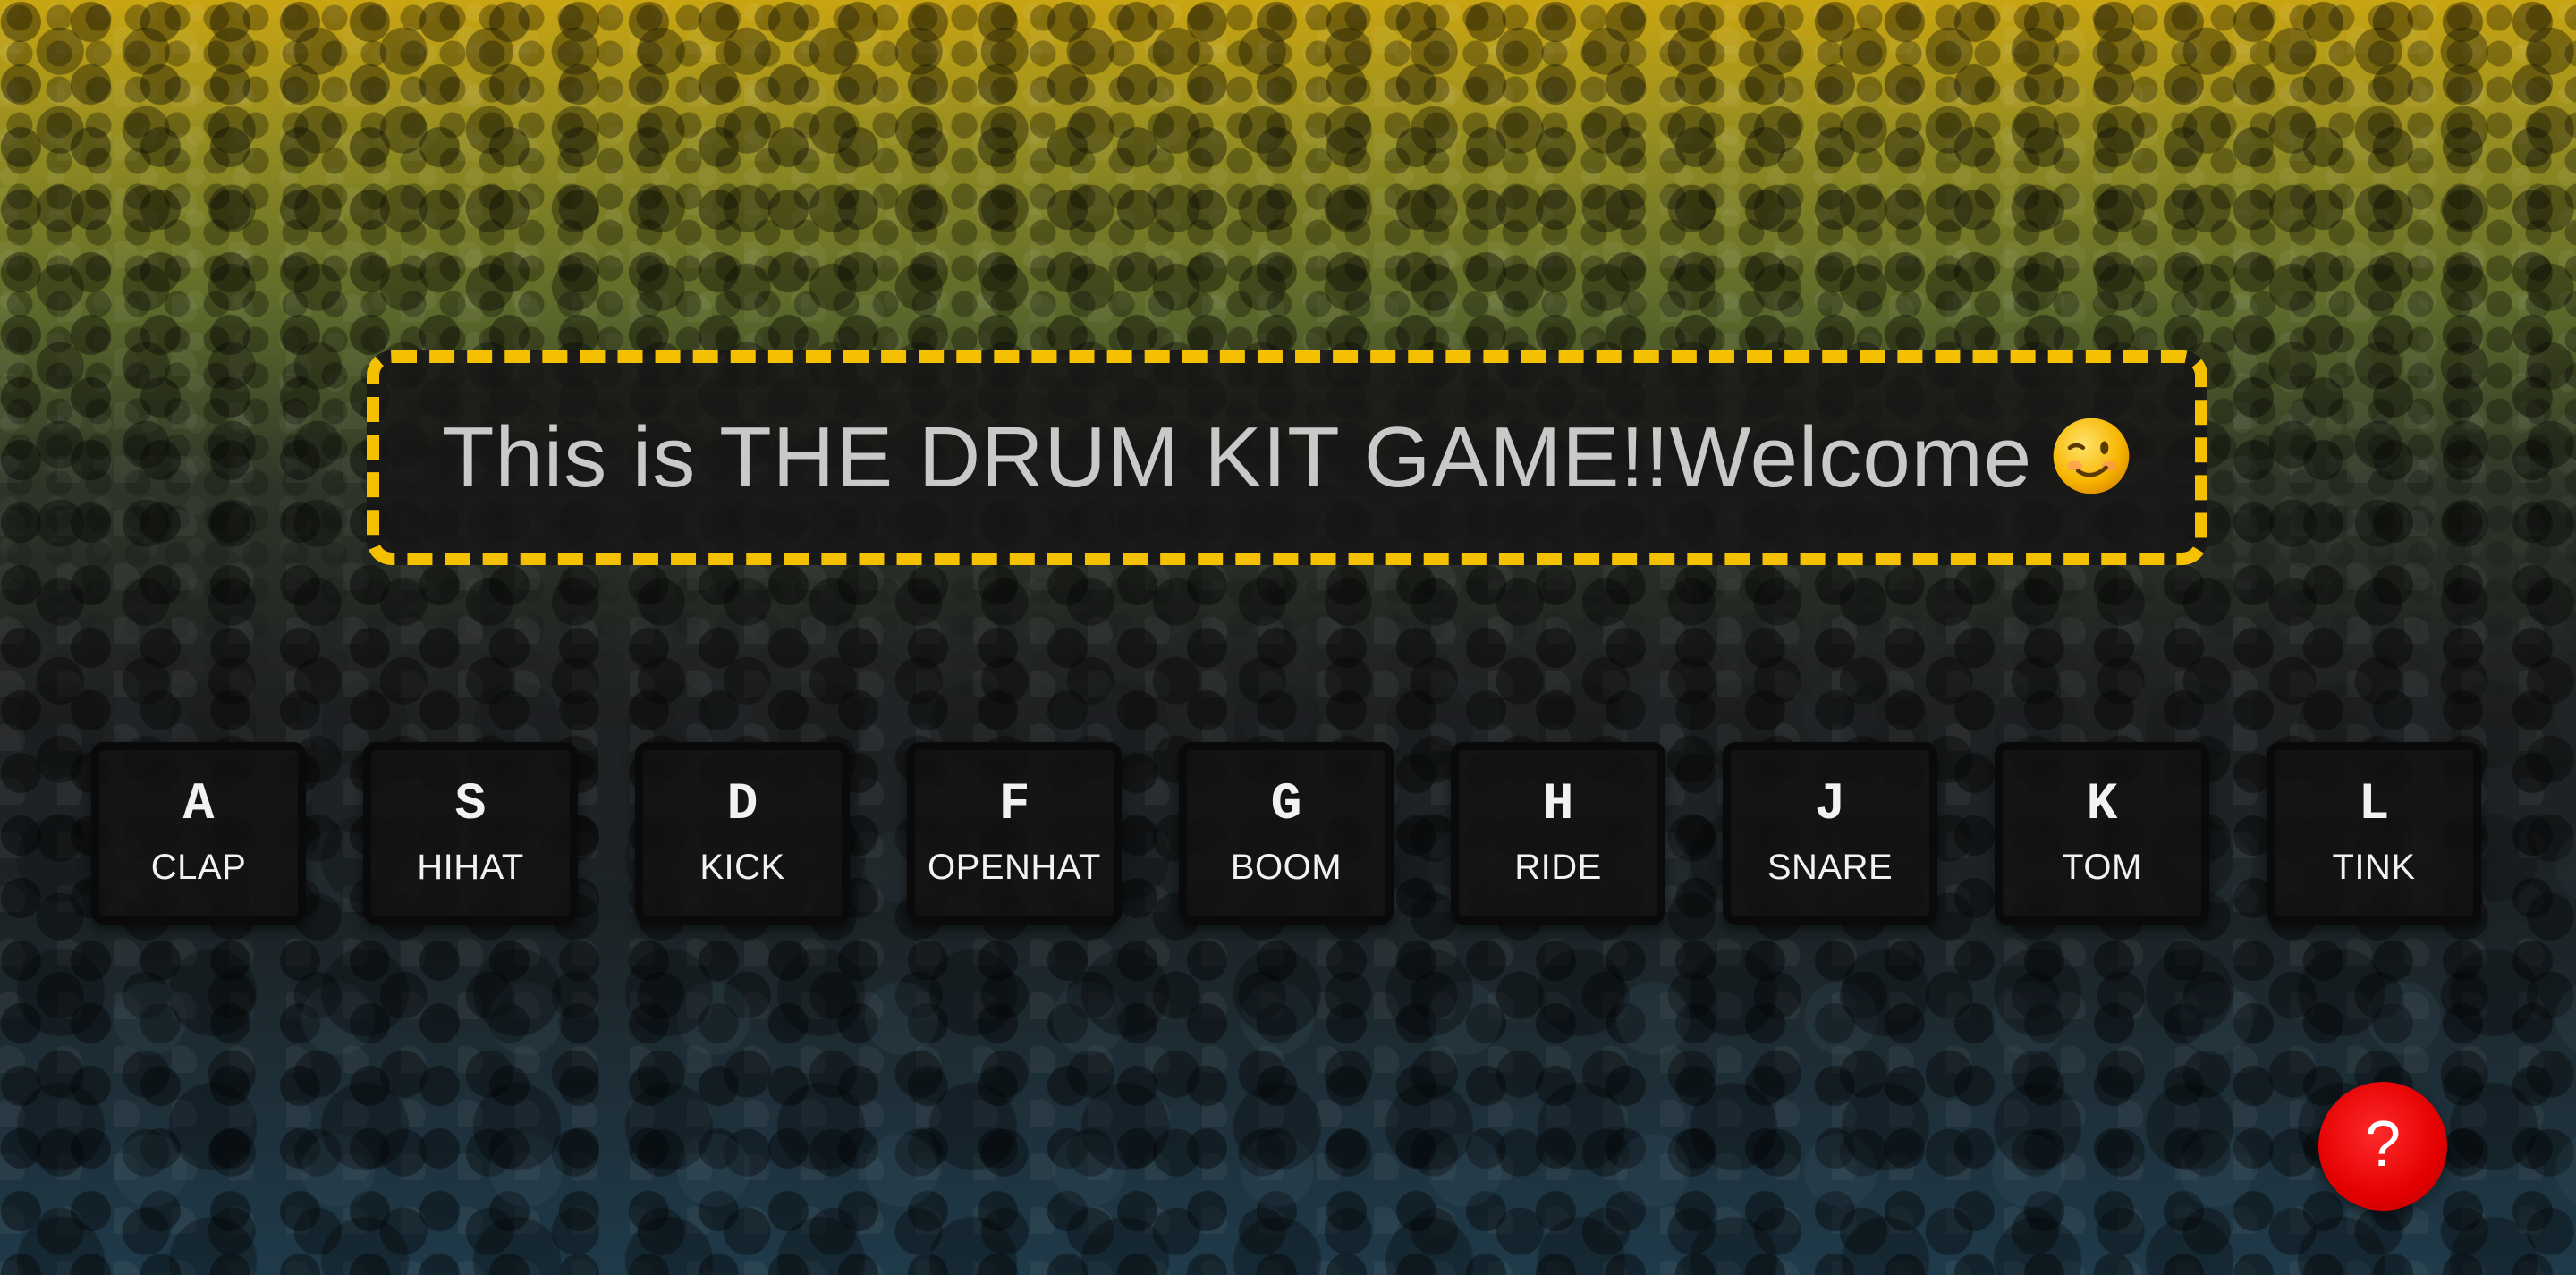 The width and height of the screenshot is (2576, 1275). I want to click on sound-label: KICK, so click(742, 867).